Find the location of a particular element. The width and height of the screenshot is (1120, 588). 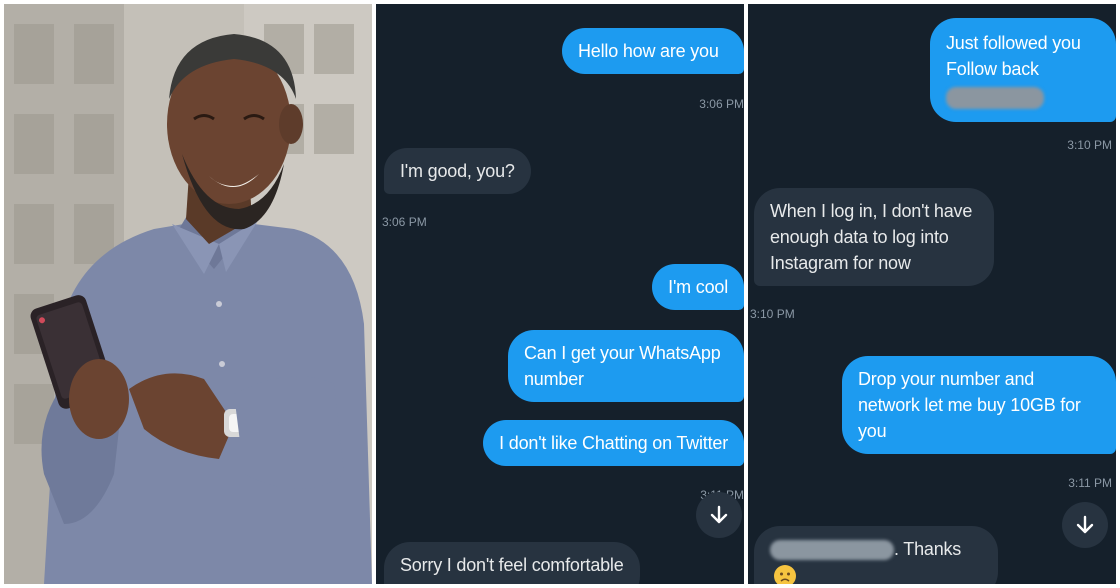

message-text: I'm cool is located at coordinates (698, 287).